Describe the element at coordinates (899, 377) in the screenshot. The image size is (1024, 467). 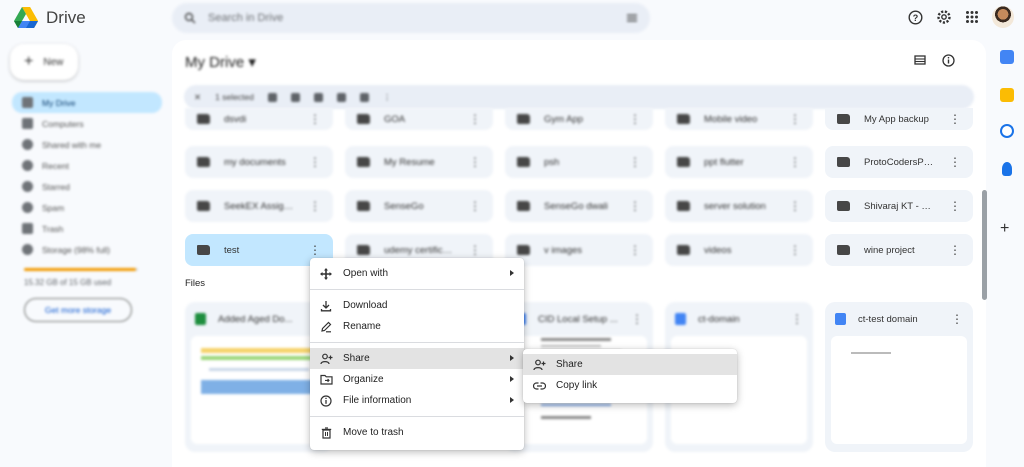
I see `file-card: ct-test domain ⋮` at that location.